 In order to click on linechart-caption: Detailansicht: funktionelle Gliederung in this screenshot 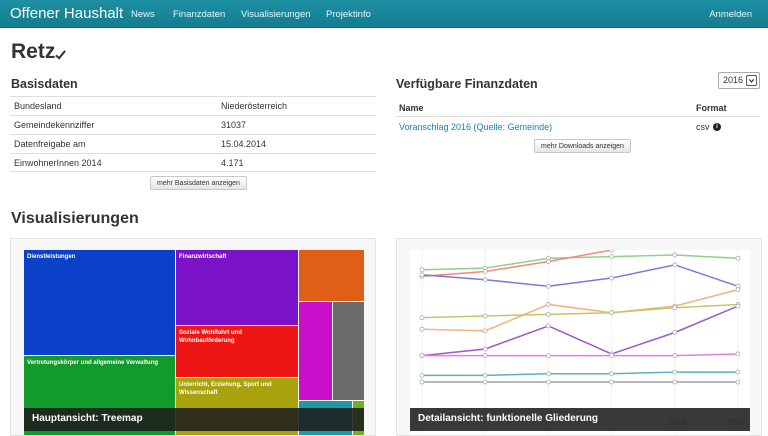, I will do `click(580, 419)`.